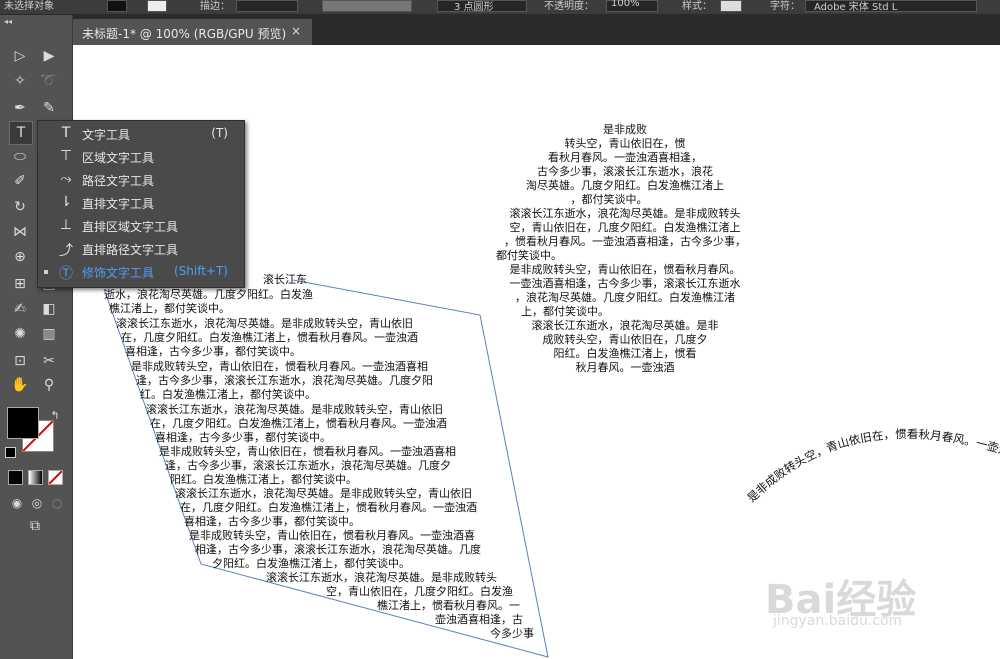 Image resolution: width=1000 pixels, height=659 pixels. Describe the element at coordinates (20, 181) in the screenshot. I see `paintbrush-tool-icon: ✐` at that location.